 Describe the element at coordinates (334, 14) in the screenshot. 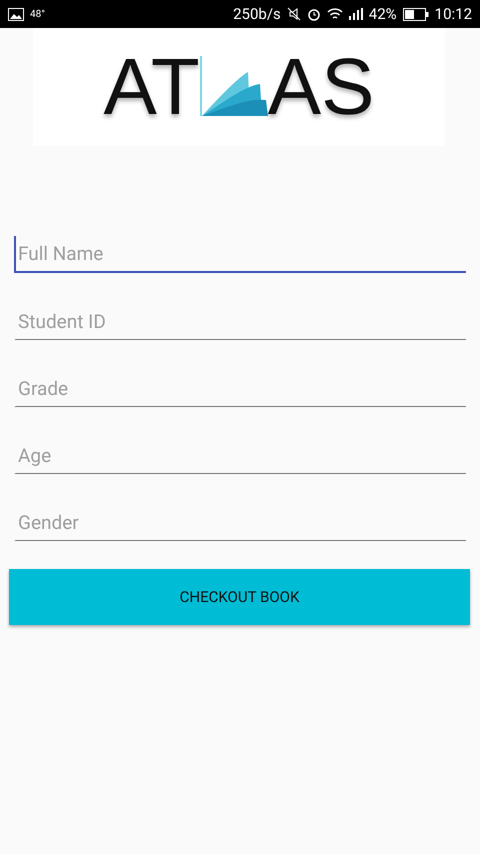

I see `wifi-icon` at that location.